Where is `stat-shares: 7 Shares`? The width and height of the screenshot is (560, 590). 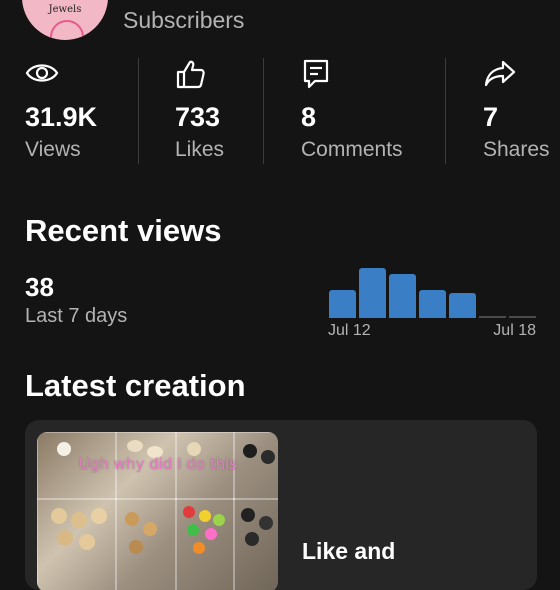 stat-shares: 7 Shares is located at coordinates (516, 111).